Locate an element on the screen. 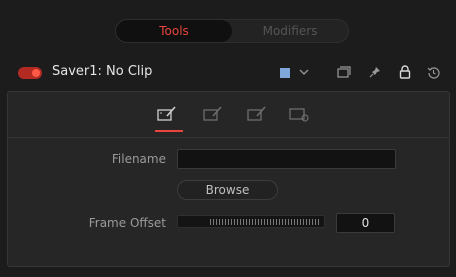 The width and height of the screenshot is (456, 277). export-tab-icon is located at coordinates (257, 114).